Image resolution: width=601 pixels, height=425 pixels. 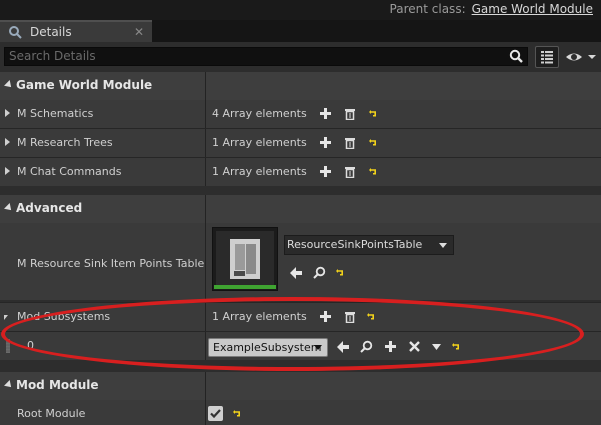 What do you see at coordinates (64, 316) in the screenshot?
I see `property-label: Mod Subsystems` at bounding box center [64, 316].